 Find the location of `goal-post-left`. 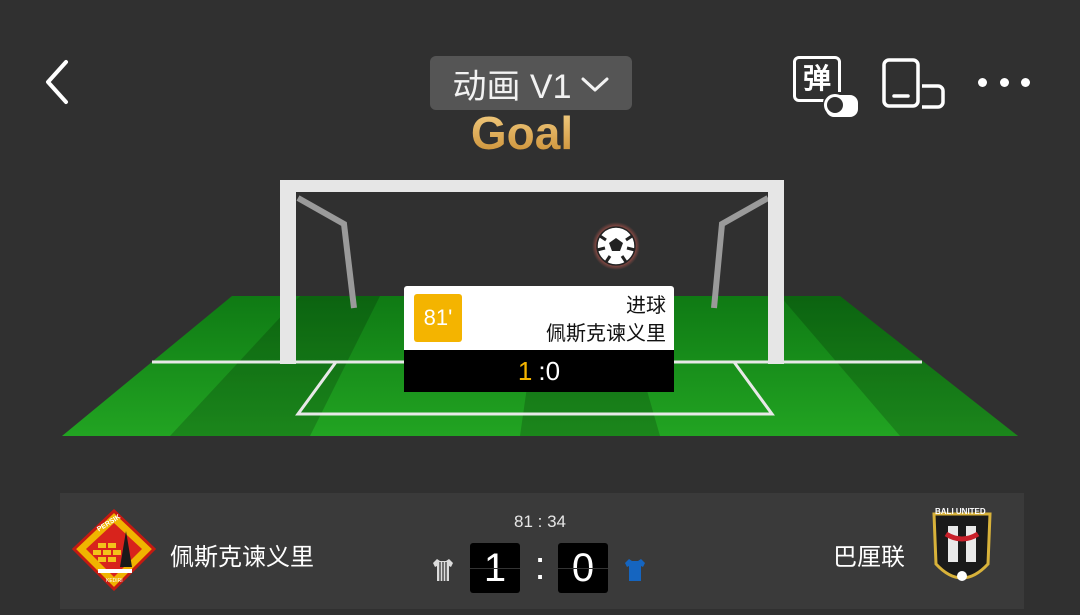

goal-post-left is located at coordinates (288, 272).